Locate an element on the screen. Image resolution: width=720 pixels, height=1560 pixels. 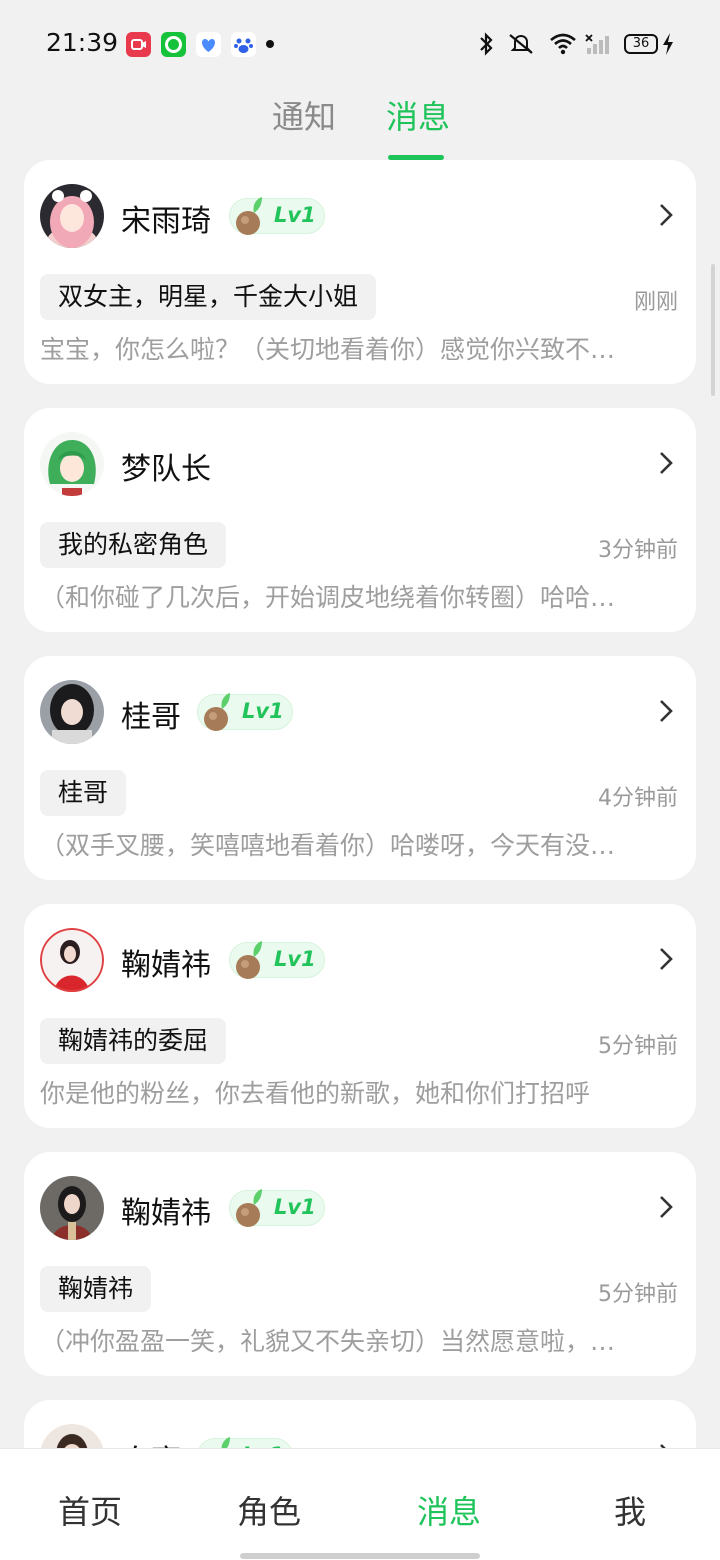
nav-home: 首页 is located at coordinates (90, 1510).